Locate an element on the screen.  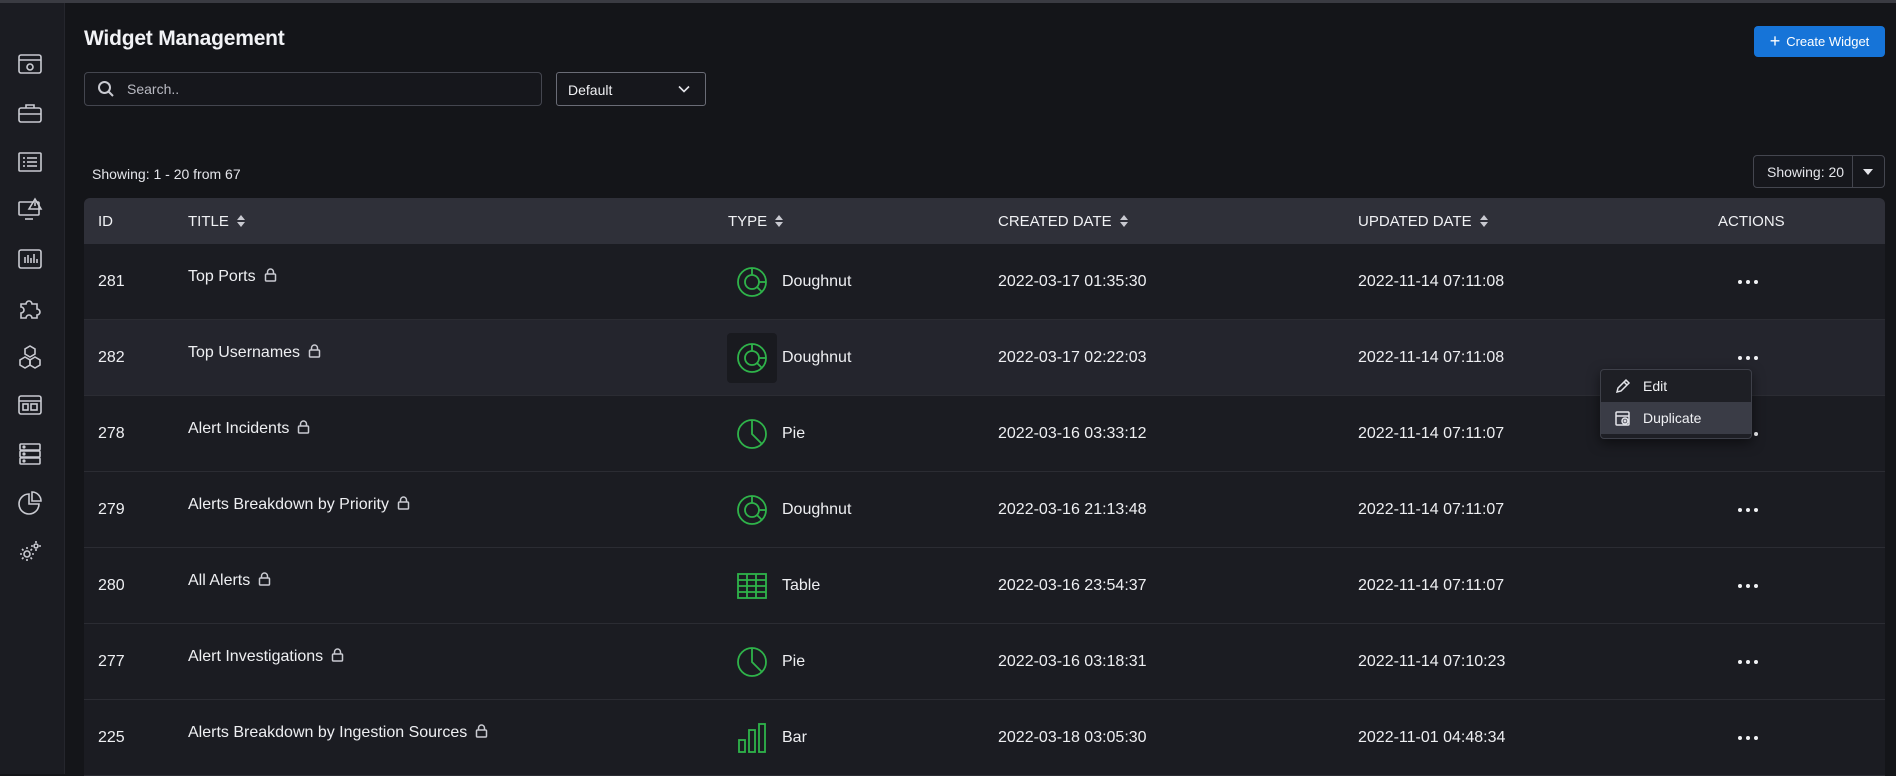
page-size-dropdown: Showing: 20 is located at coordinates (1819, 171).